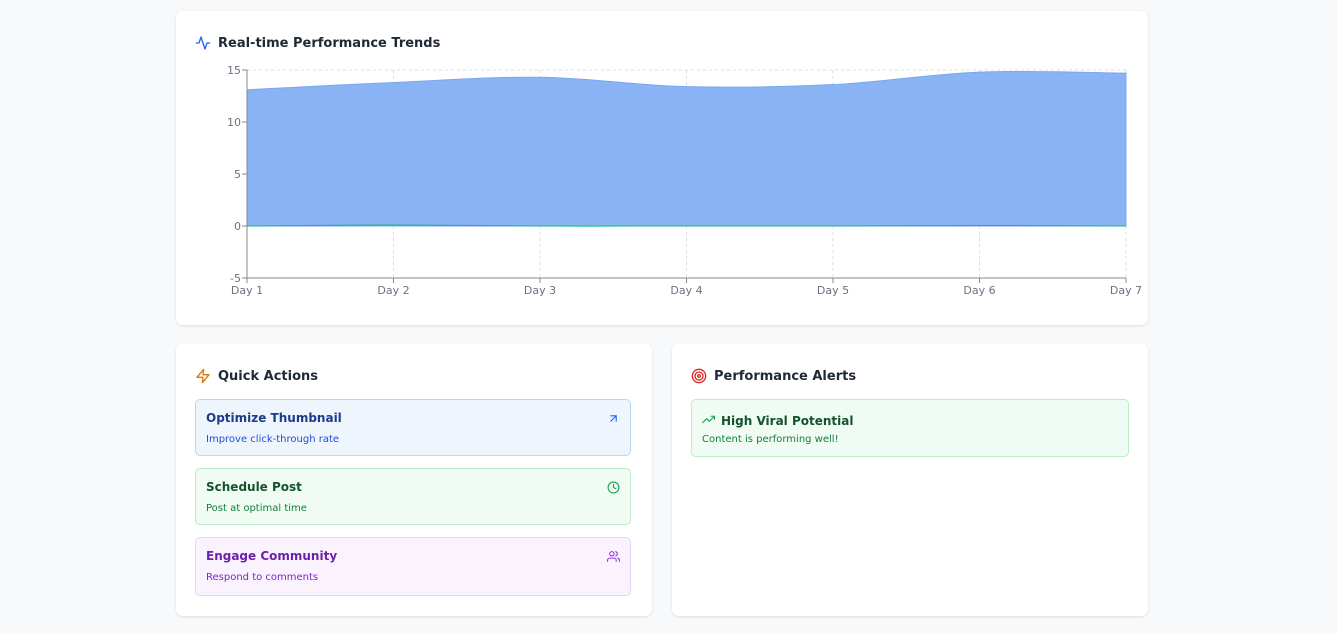 The width and height of the screenshot is (1337, 634). I want to click on x-tick-label: Day 1, so click(247, 290).